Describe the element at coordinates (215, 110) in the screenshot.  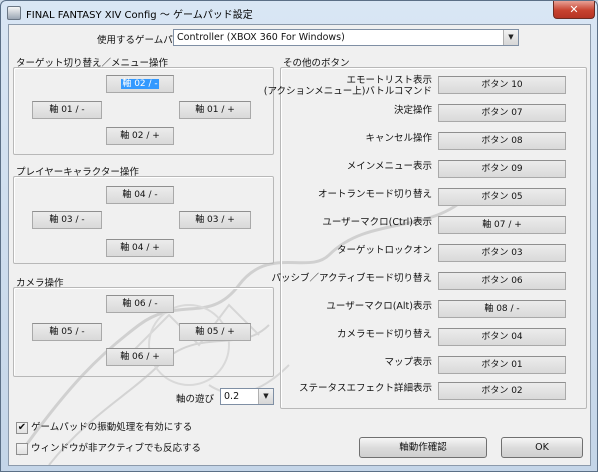
I see `target-right-slot: 軸 01 / +` at that location.